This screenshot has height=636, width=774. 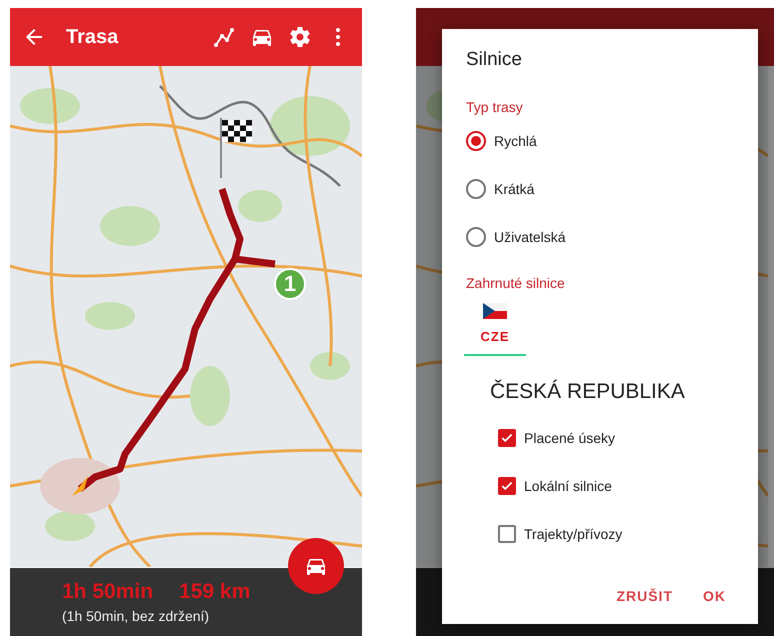 What do you see at coordinates (495, 107) in the screenshot?
I see `section-heading: Typ trasy` at bounding box center [495, 107].